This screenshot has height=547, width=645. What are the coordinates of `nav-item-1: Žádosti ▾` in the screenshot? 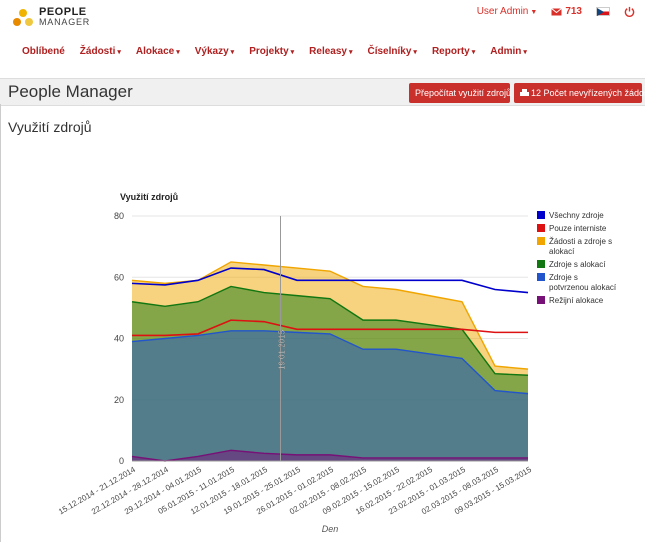 It's located at (100, 56).